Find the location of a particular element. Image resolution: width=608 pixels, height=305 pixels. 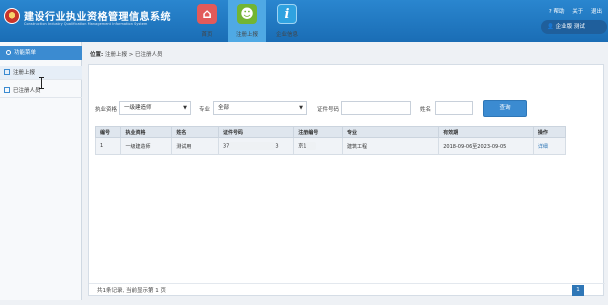

col-header: 编号 is located at coordinates (108, 132).